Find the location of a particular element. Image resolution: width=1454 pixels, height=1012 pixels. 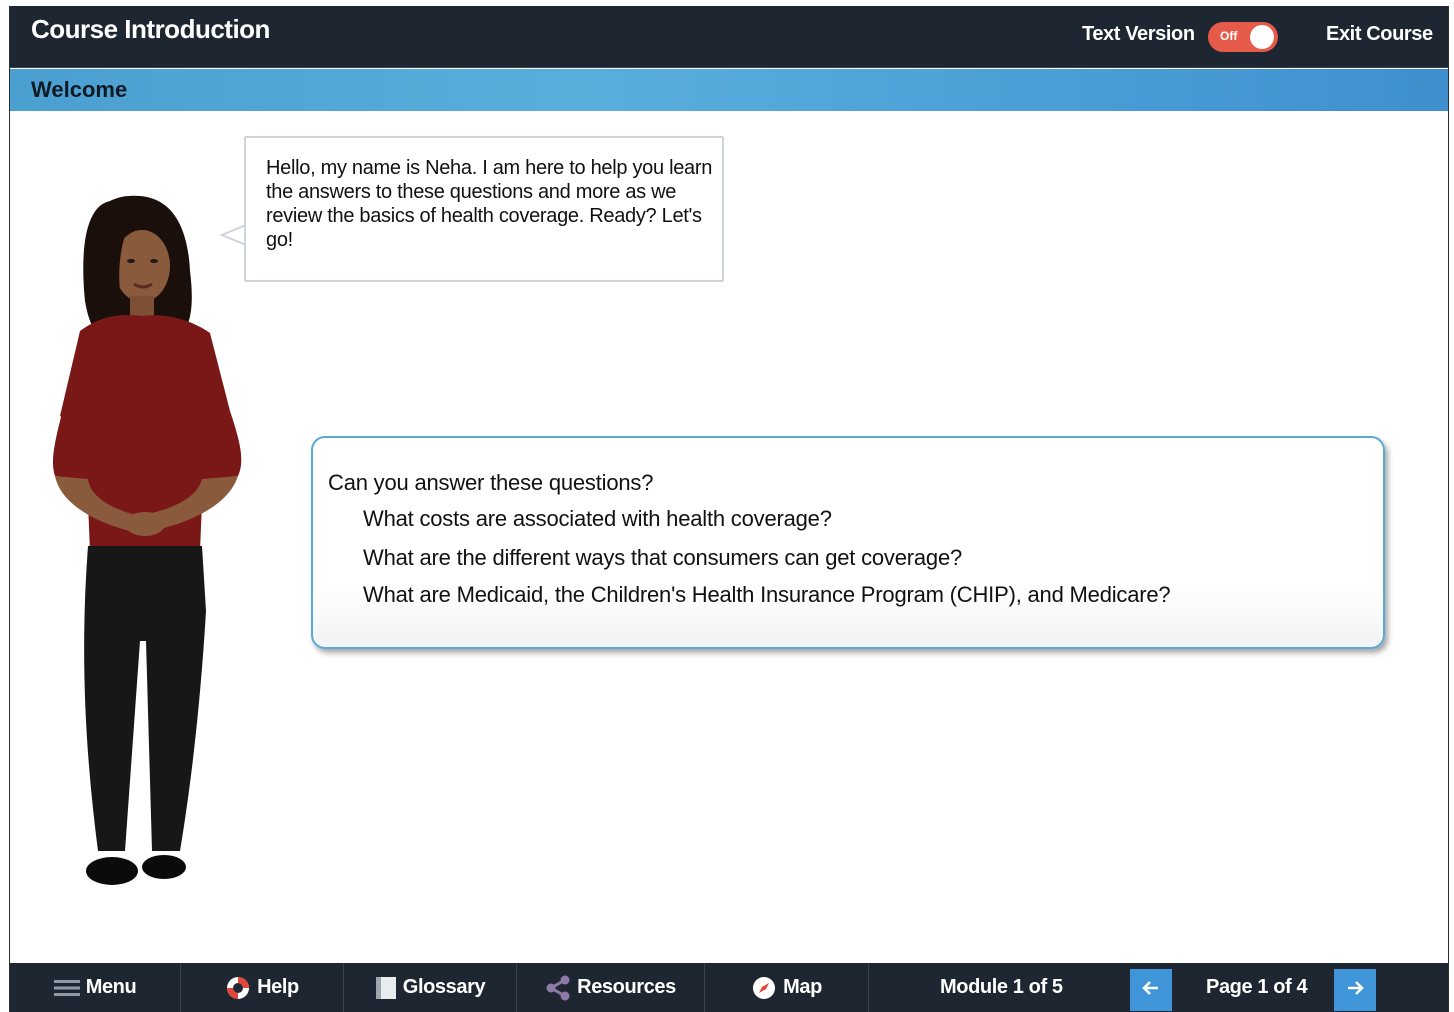

questions-title: Can you answer these questions? is located at coordinates (491, 482).